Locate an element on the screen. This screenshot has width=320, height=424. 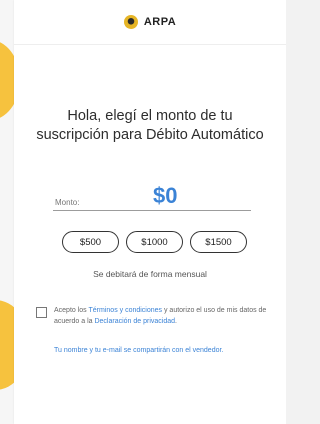
consent-text-part: . is located at coordinates (176, 321).